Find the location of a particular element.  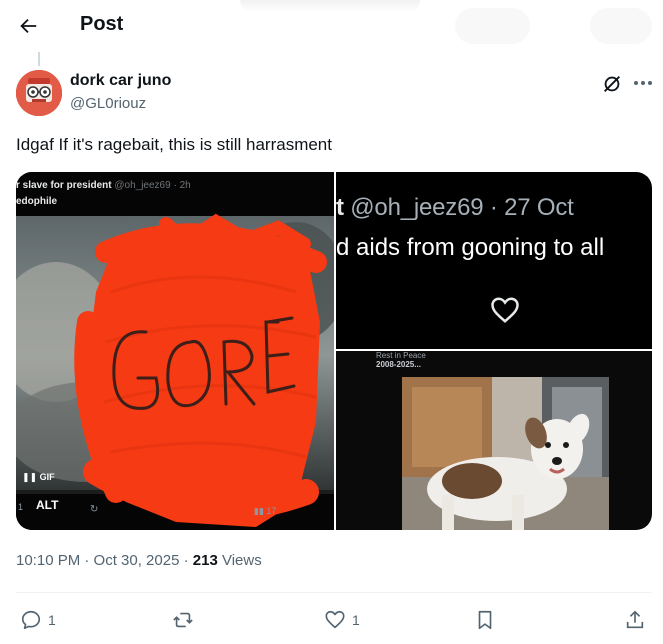

embedded-views: ▮▮ 17 is located at coordinates (265, 511).